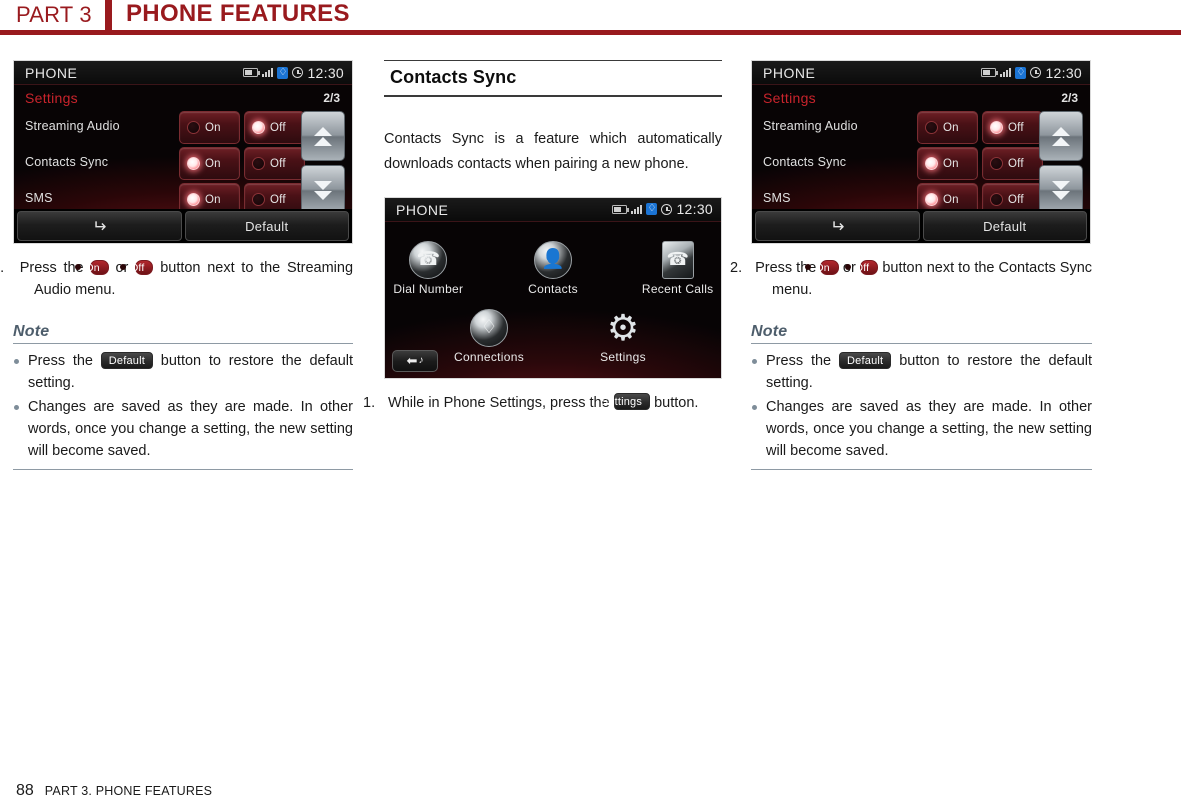 Image resolution: width=1181 pixels, height=807 pixels. What do you see at coordinates (1069, 98) in the screenshot?
I see `page-indicator: 2/3` at bounding box center [1069, 98].